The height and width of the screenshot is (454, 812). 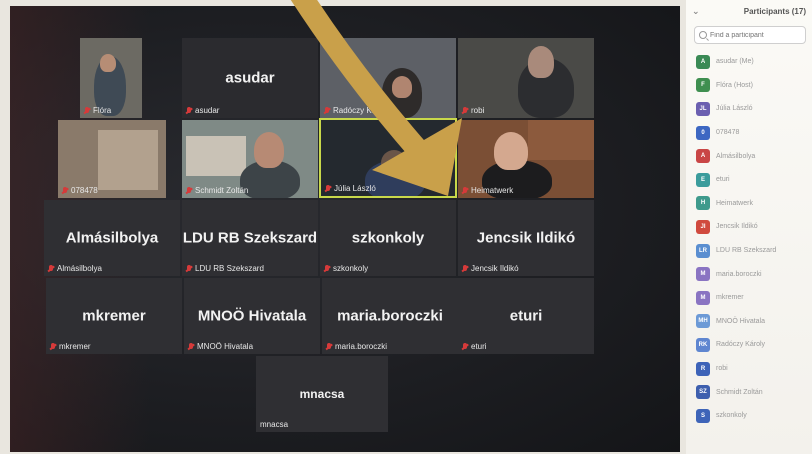 I want to click on video-tile-mnoo: MNOÖ Hivatala MNOÖ Hivatala, so click(x=252, y=316).